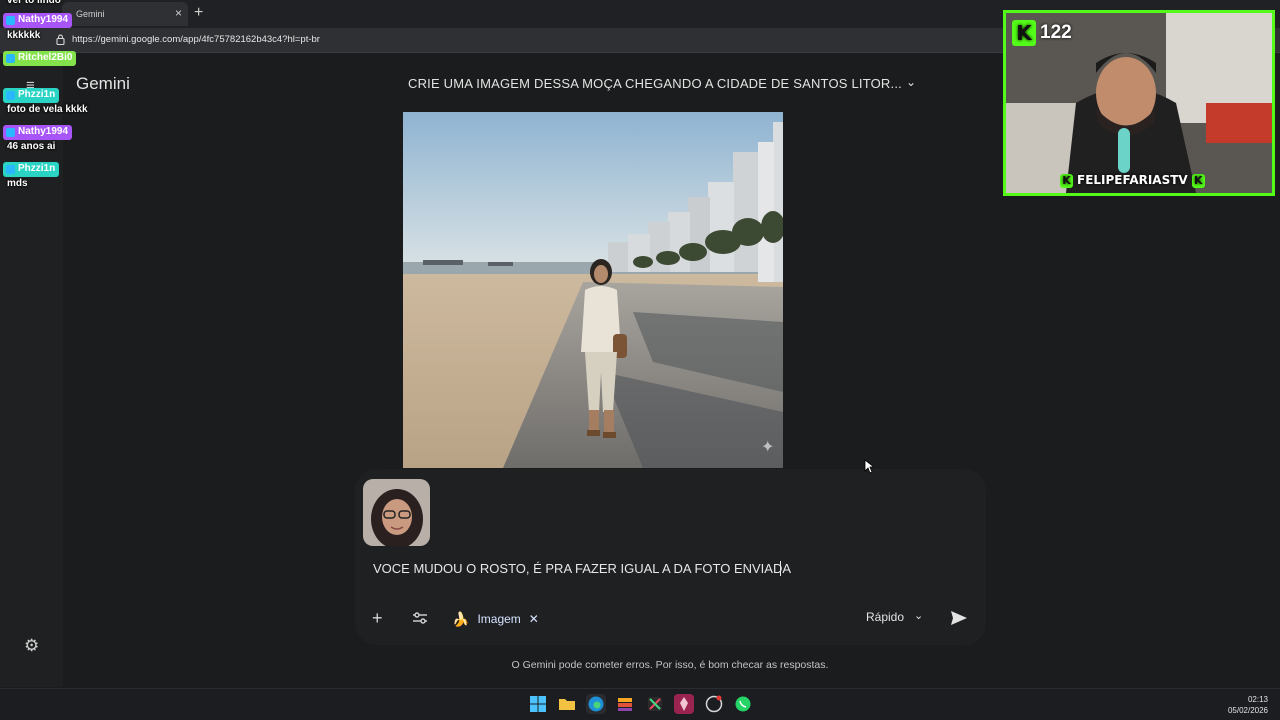 Image resolution: width=1280 pixels, height=720 pixels. What do you see at coordinates (17, 183) in the screenshot?
I see `chat-message: mds` at bounding box center [17, 183].